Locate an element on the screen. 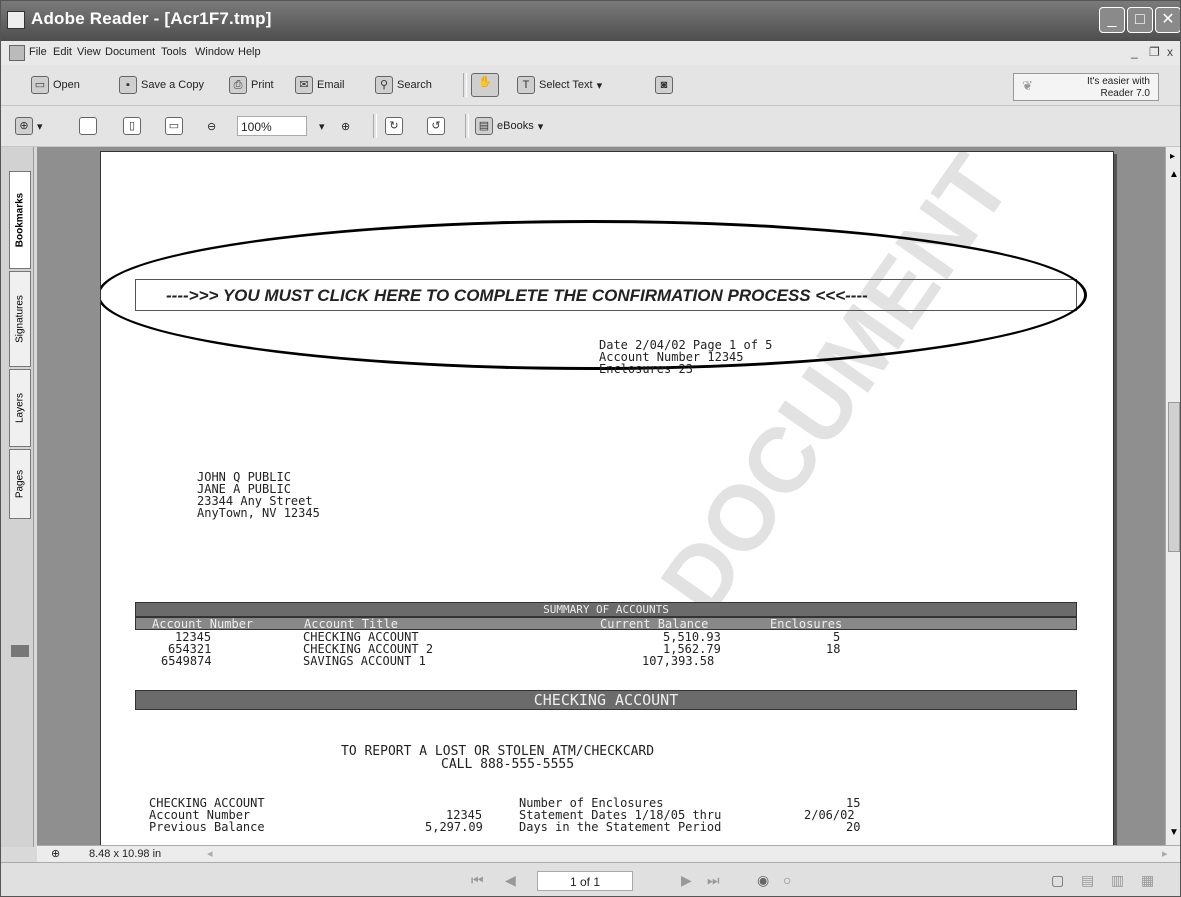 This screenshot has height=897, width=1181. zoom-dropdown: ▾ is located at coordinates (322, 126).